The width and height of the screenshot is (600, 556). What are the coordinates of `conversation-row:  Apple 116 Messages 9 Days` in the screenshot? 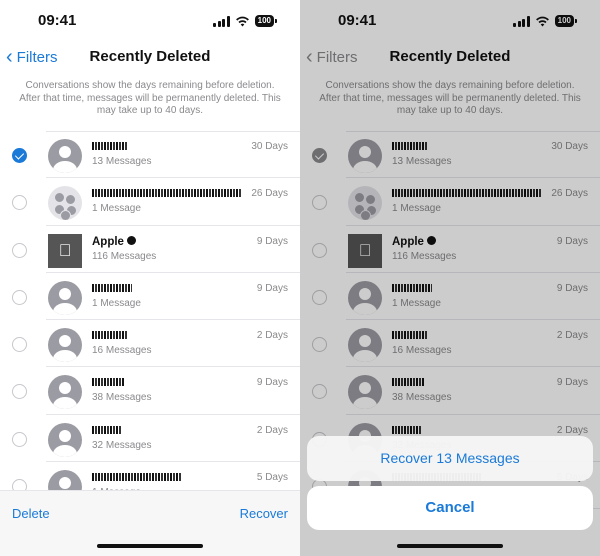 It's located at (150, 250).